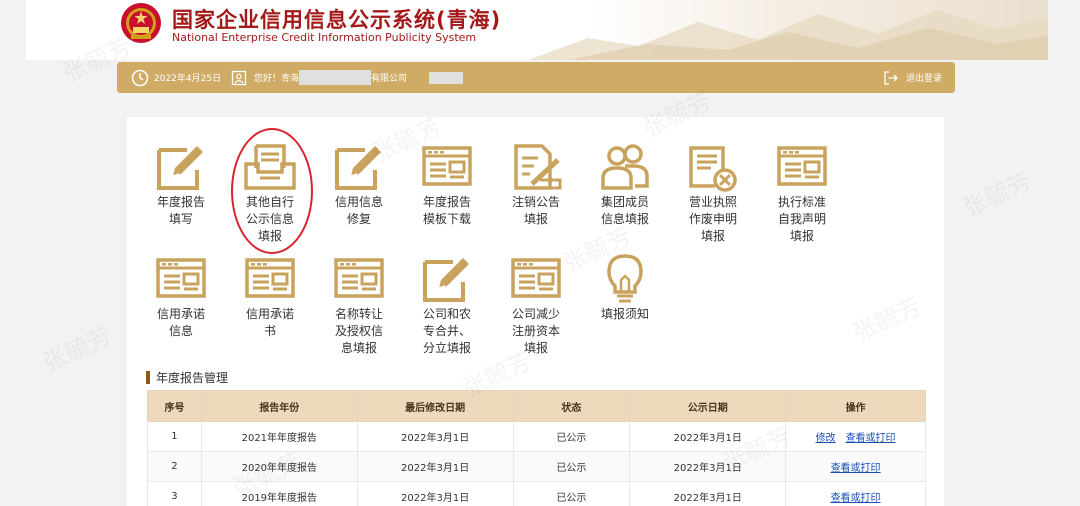  Describe the element at coordinates (826, 438) in the screenshot. I see `edit-link: 修改` at that location.